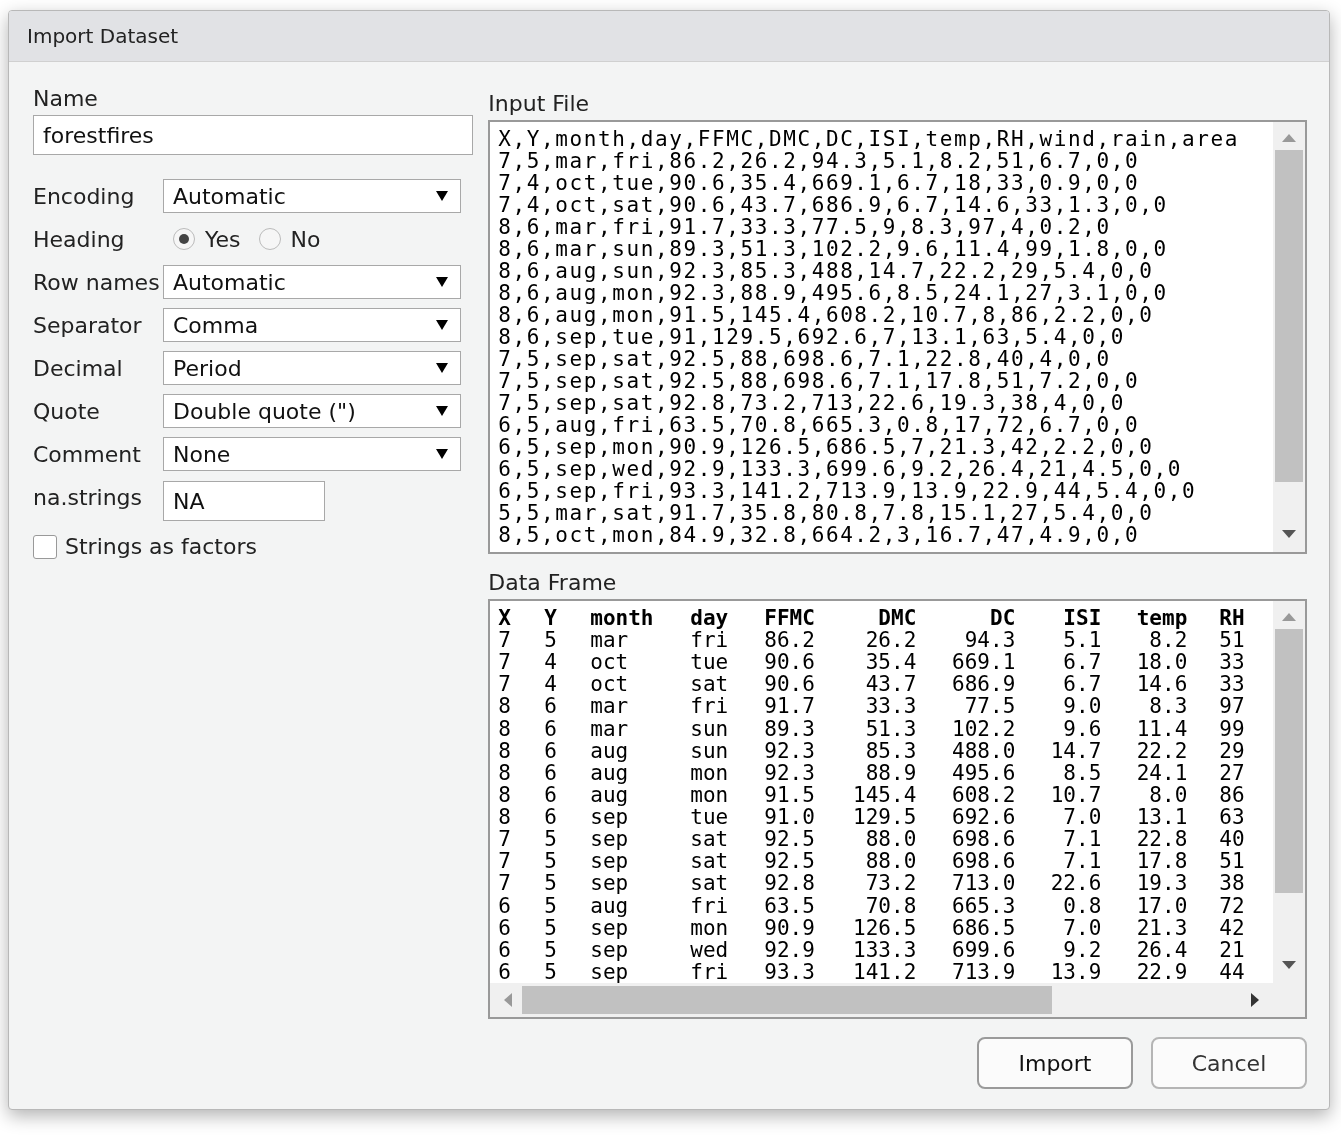  What do you see at coordinates (983, 905) in the screenshot?
I see `table-cell-text: 665.3` at bounding box center [983, 905].